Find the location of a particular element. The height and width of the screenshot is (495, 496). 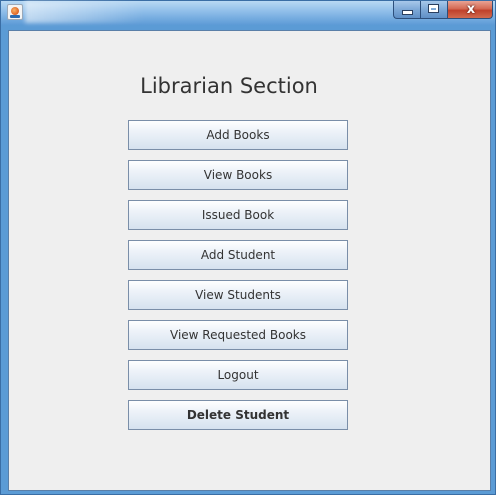

caption-buttons: x is located at coordinates (443, 10).